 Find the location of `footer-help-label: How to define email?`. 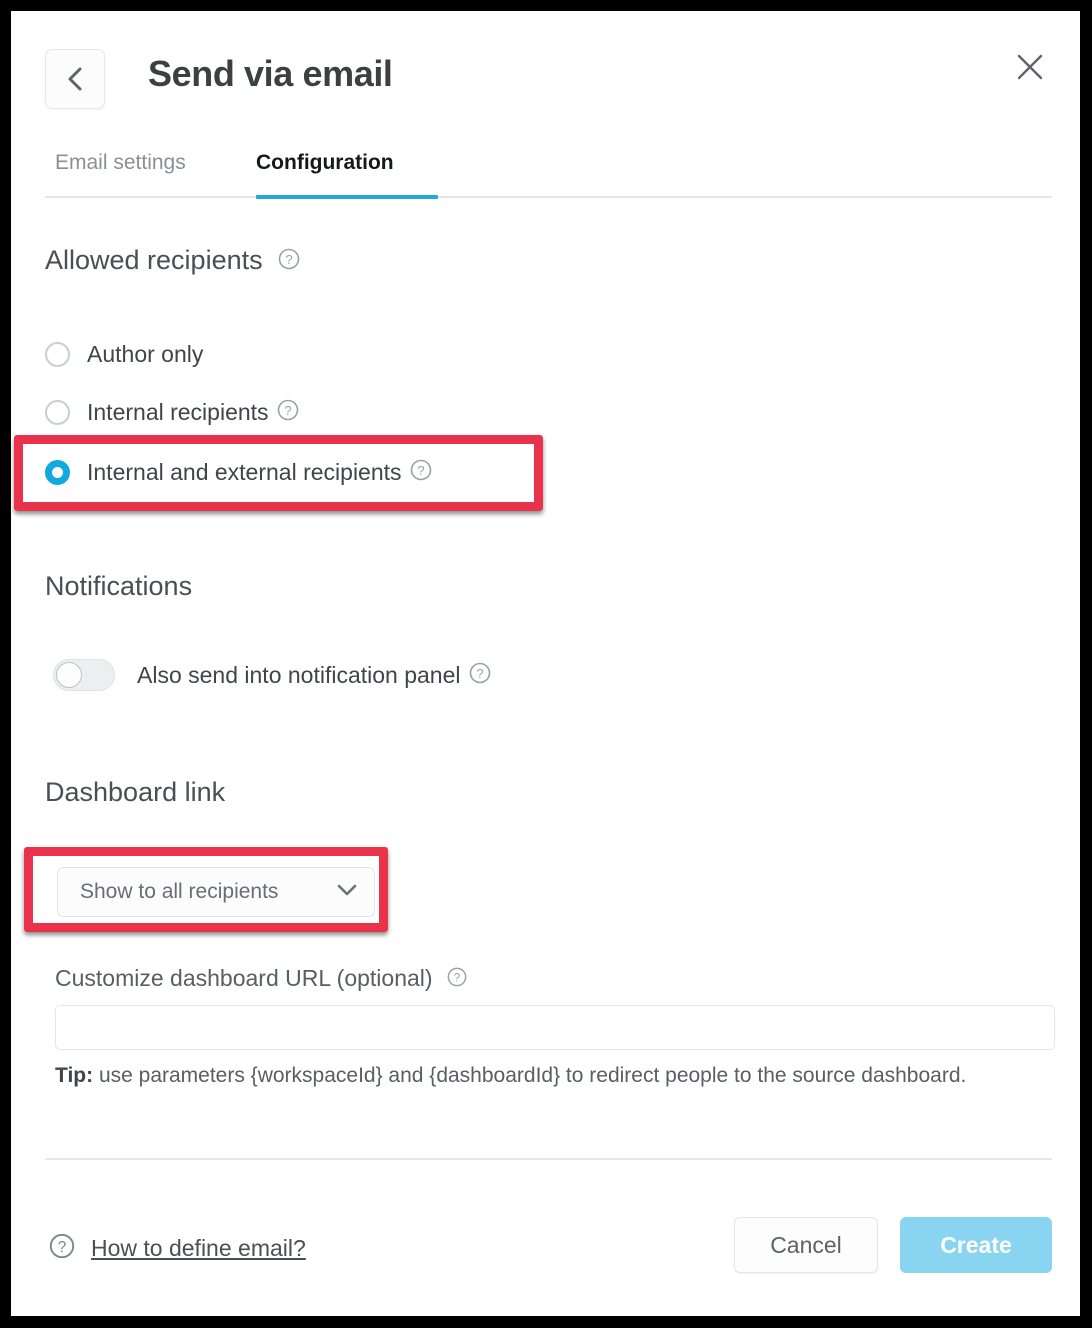

footer-help-label: How to define email? is located at coordinates (198, 1248).